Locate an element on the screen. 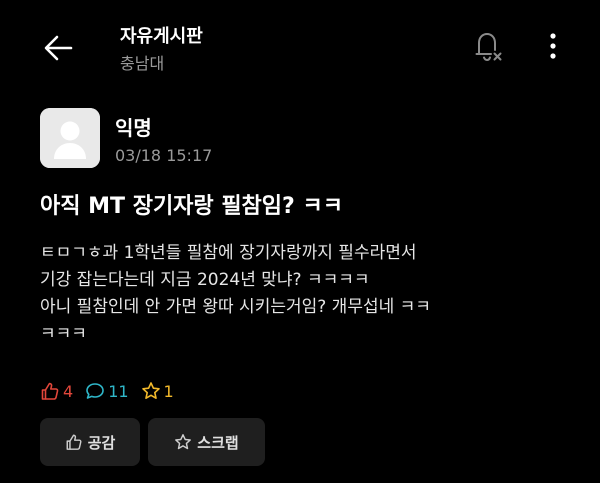 The width and height of the screenshot is (600, 483). comment-count-value: 11 is located at coordinates (118, 391).